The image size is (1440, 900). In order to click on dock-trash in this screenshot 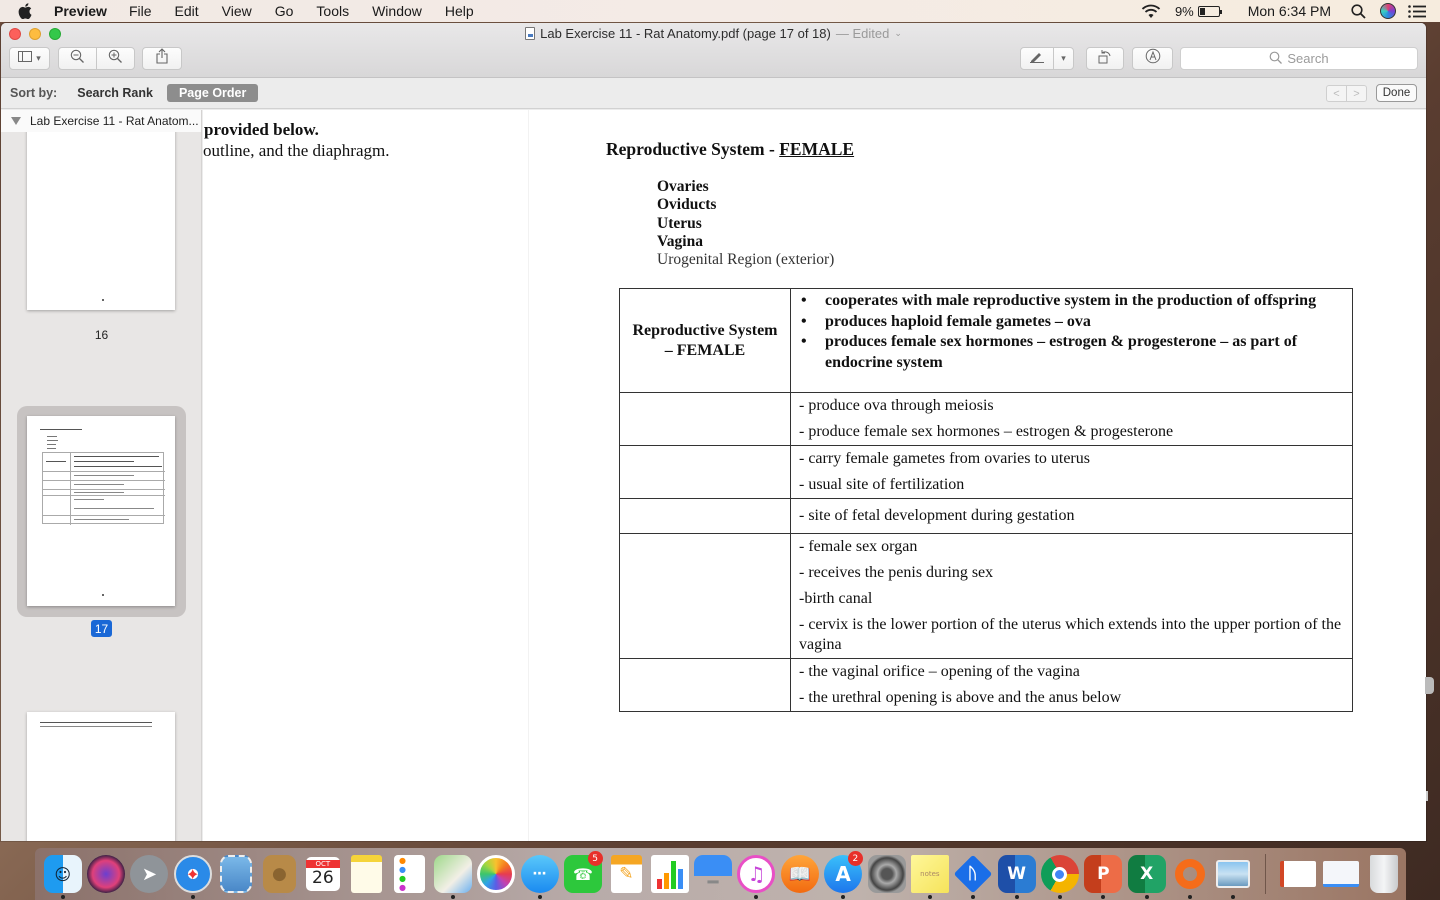, I will do `click(1384, 874)`.